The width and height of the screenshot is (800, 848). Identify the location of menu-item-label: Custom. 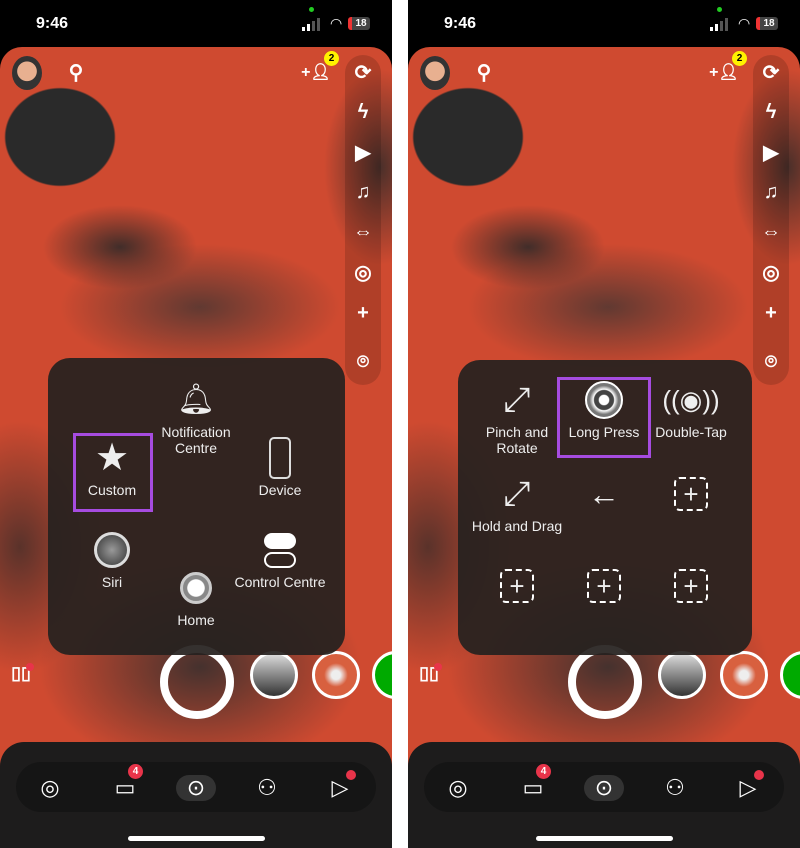
(112, 490).